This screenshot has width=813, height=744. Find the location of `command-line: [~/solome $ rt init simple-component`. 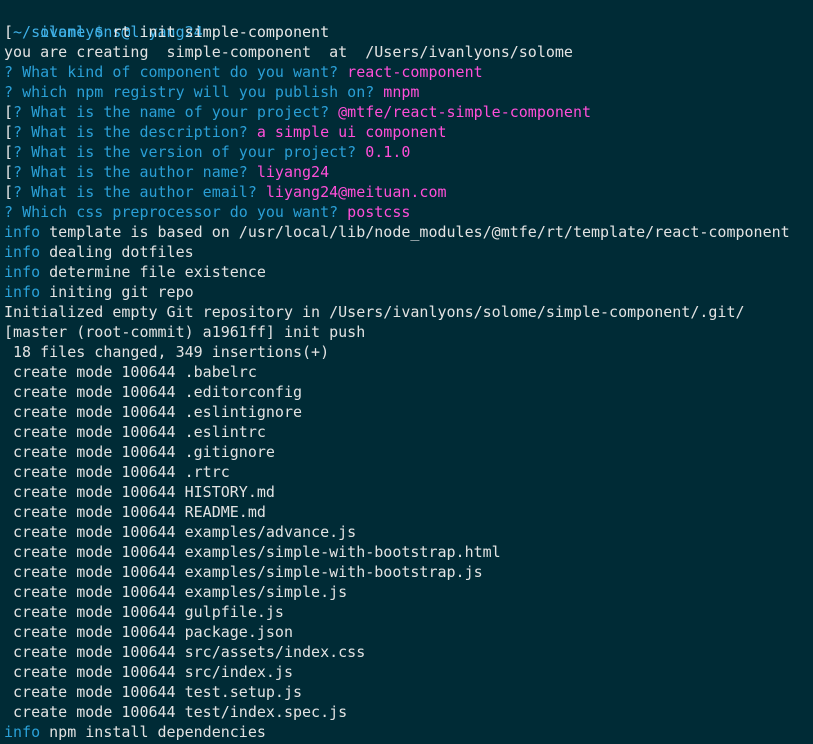

command-line: [~/solome $ rt init simple-component is located at coordinates (406, 32).